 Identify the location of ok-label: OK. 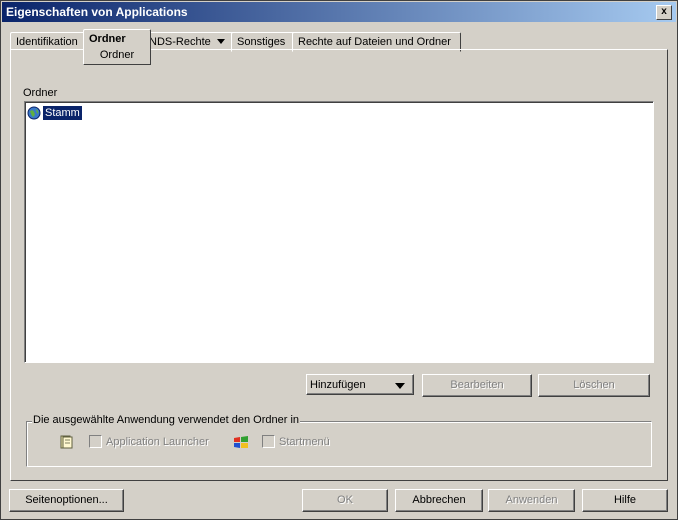
(345, 500).